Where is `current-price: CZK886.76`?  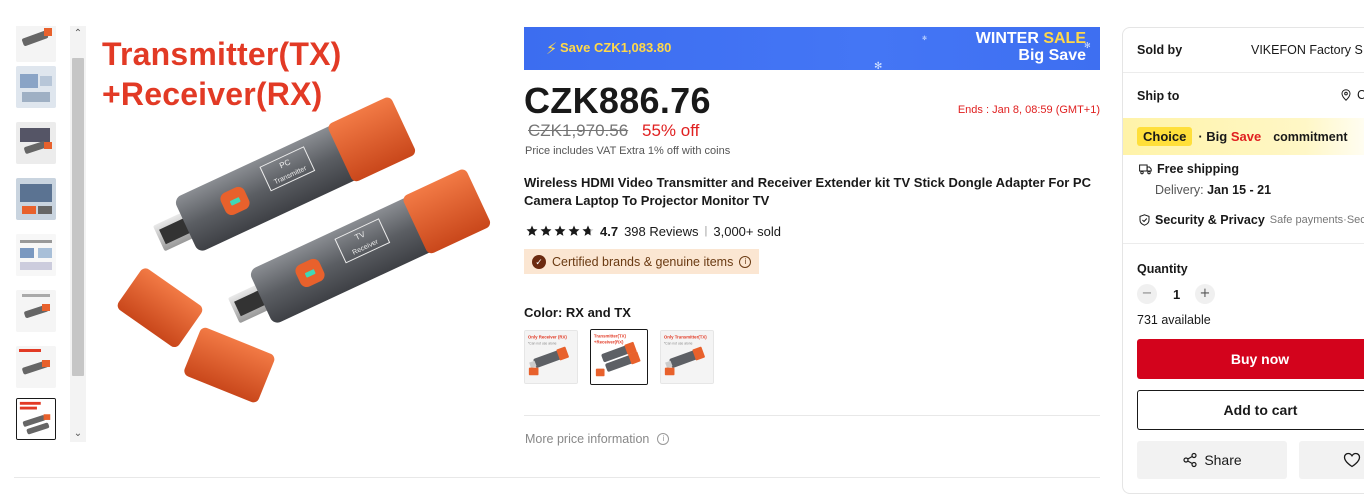
current-price: CZK886.76 is located at coordinates (617, 100).